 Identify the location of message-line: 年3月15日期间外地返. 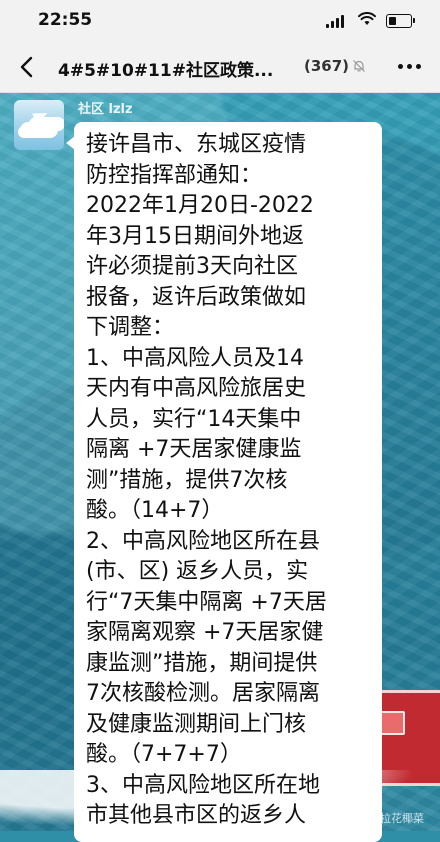
(195, 236).